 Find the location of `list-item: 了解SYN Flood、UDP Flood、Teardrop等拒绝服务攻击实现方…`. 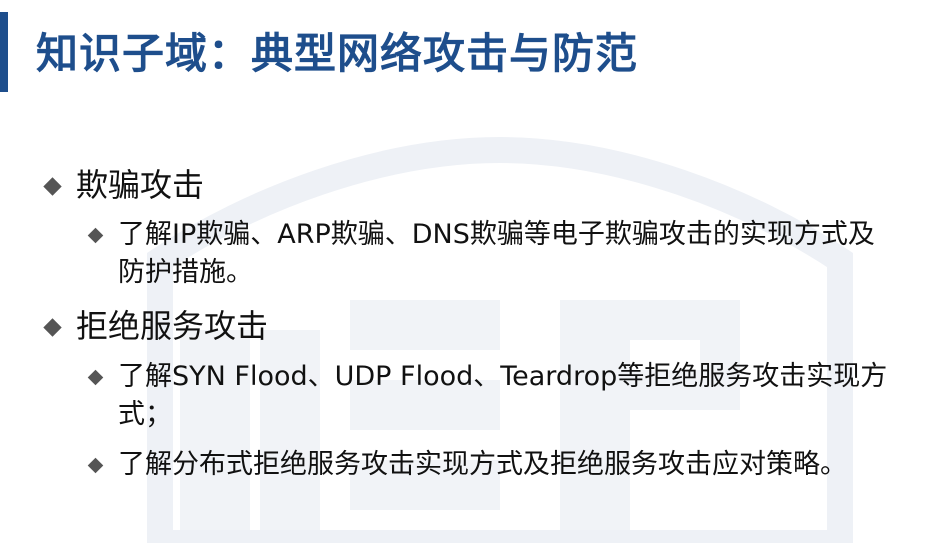

list-item: 了解SYN Flood、UDP Flood、Teardrop等拒绝服务攻击实现方… is located at coordinates (488, 396).